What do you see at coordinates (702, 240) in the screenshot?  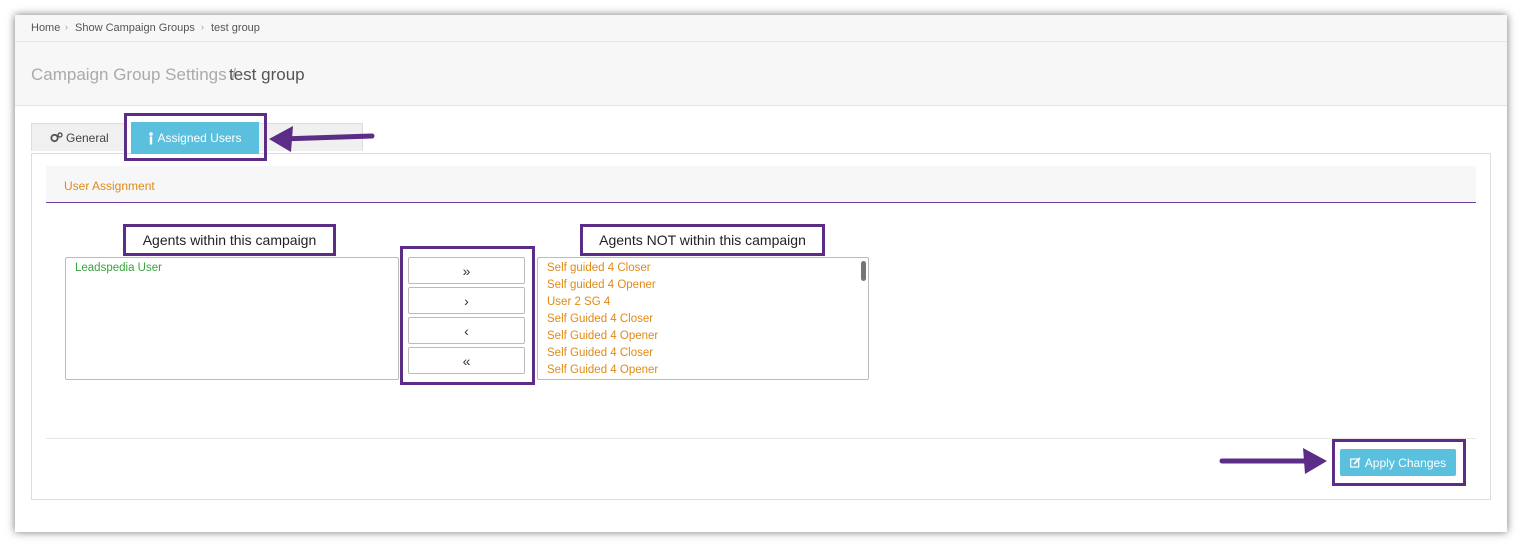 I see `label-agents-not-within: Agents NOT within this campaign` at bounding box center [702, 240].